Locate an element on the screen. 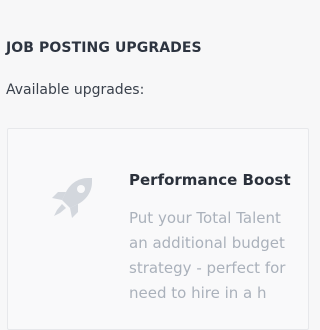 The width and height of the screenshot is (320, 330). description-line: need to hire in a h is located at coordinates (198, 293).